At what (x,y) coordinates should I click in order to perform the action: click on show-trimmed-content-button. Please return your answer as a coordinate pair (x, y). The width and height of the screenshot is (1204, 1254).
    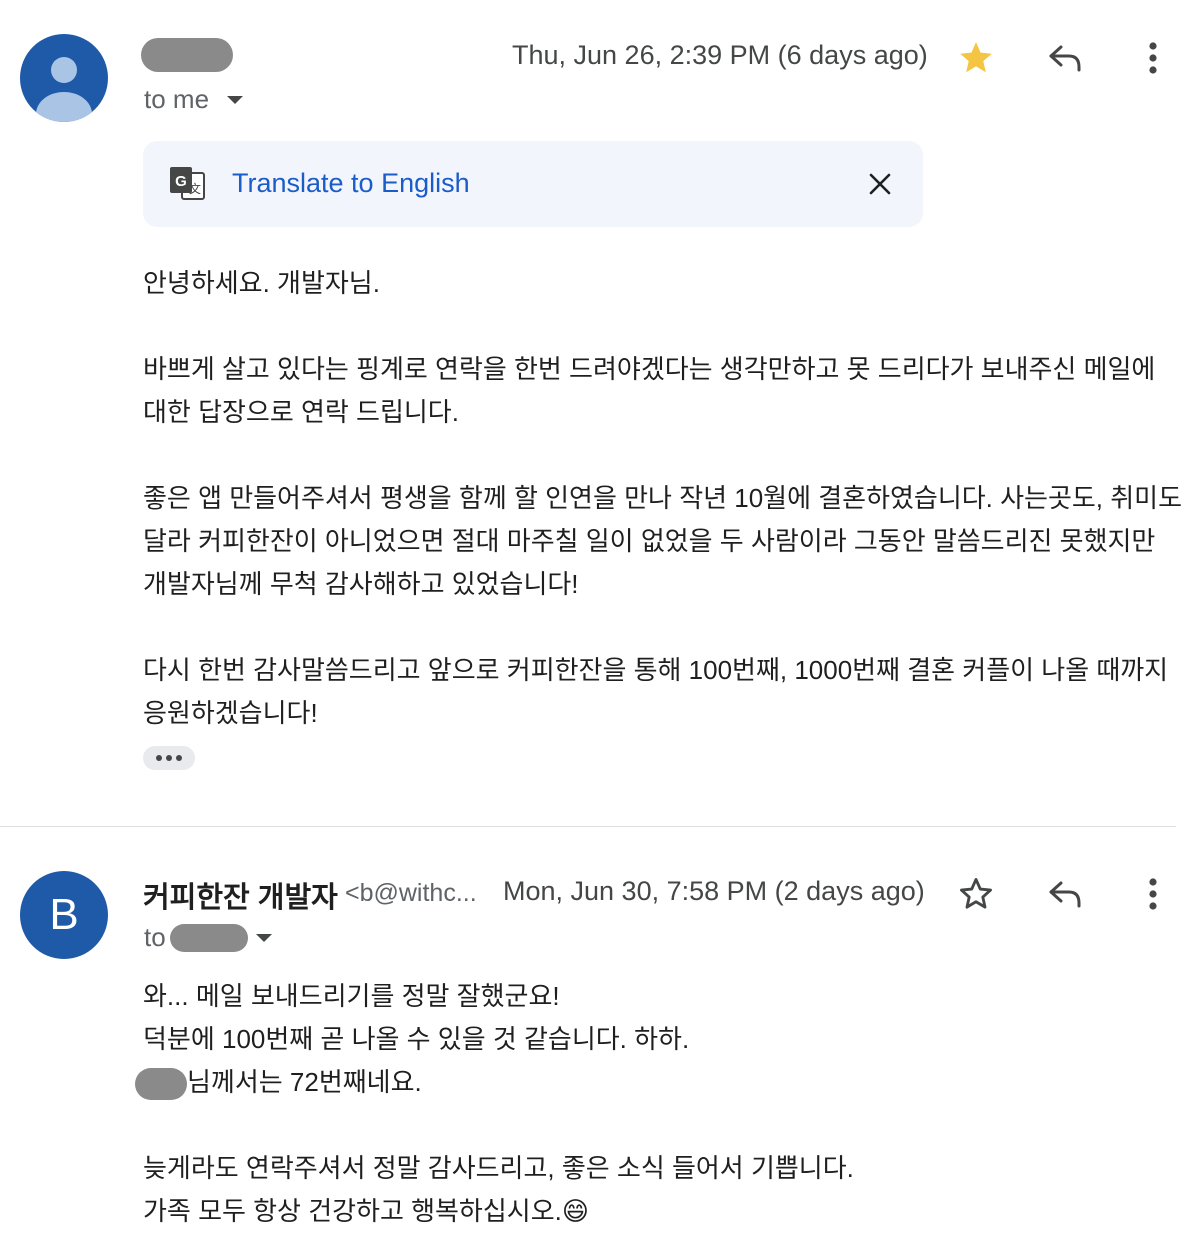
    Looking at the image, I should click on (169, 758).